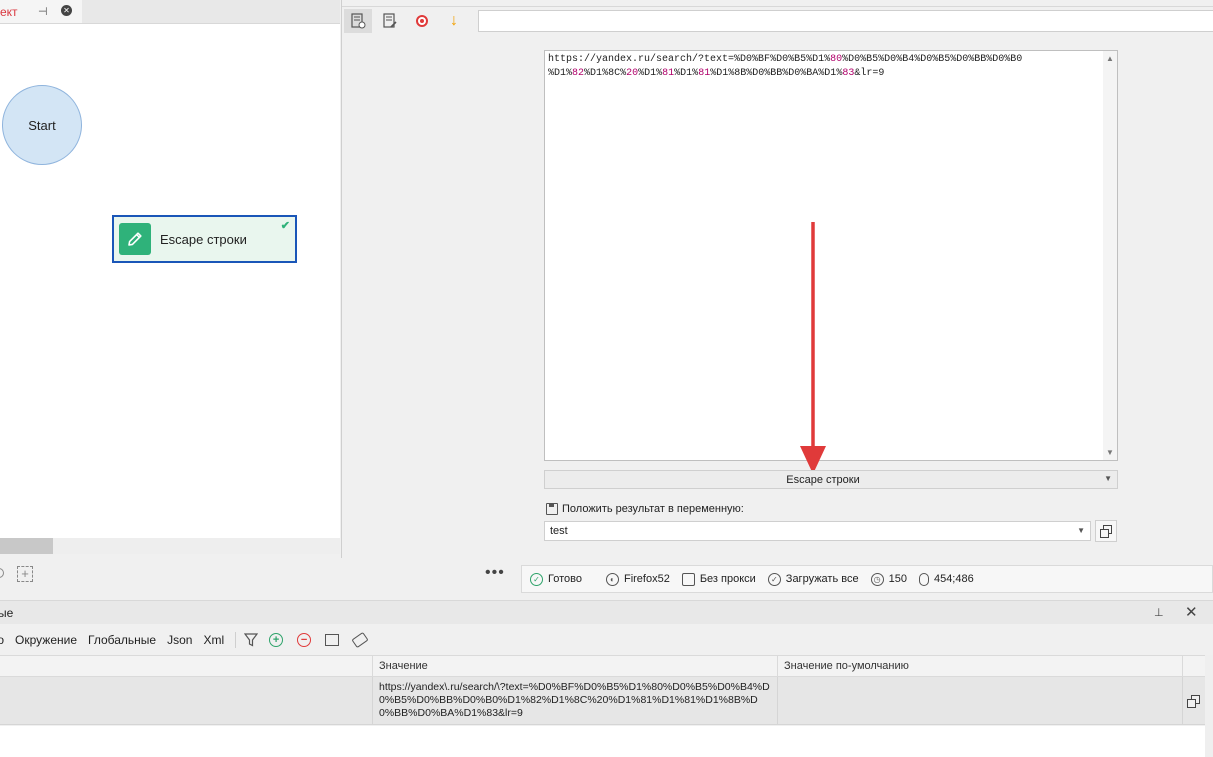  What do you see at coordinates (1191, 612) in the screenshot?
I see `close-icon: ✕` at bounding box center [1191, 612].